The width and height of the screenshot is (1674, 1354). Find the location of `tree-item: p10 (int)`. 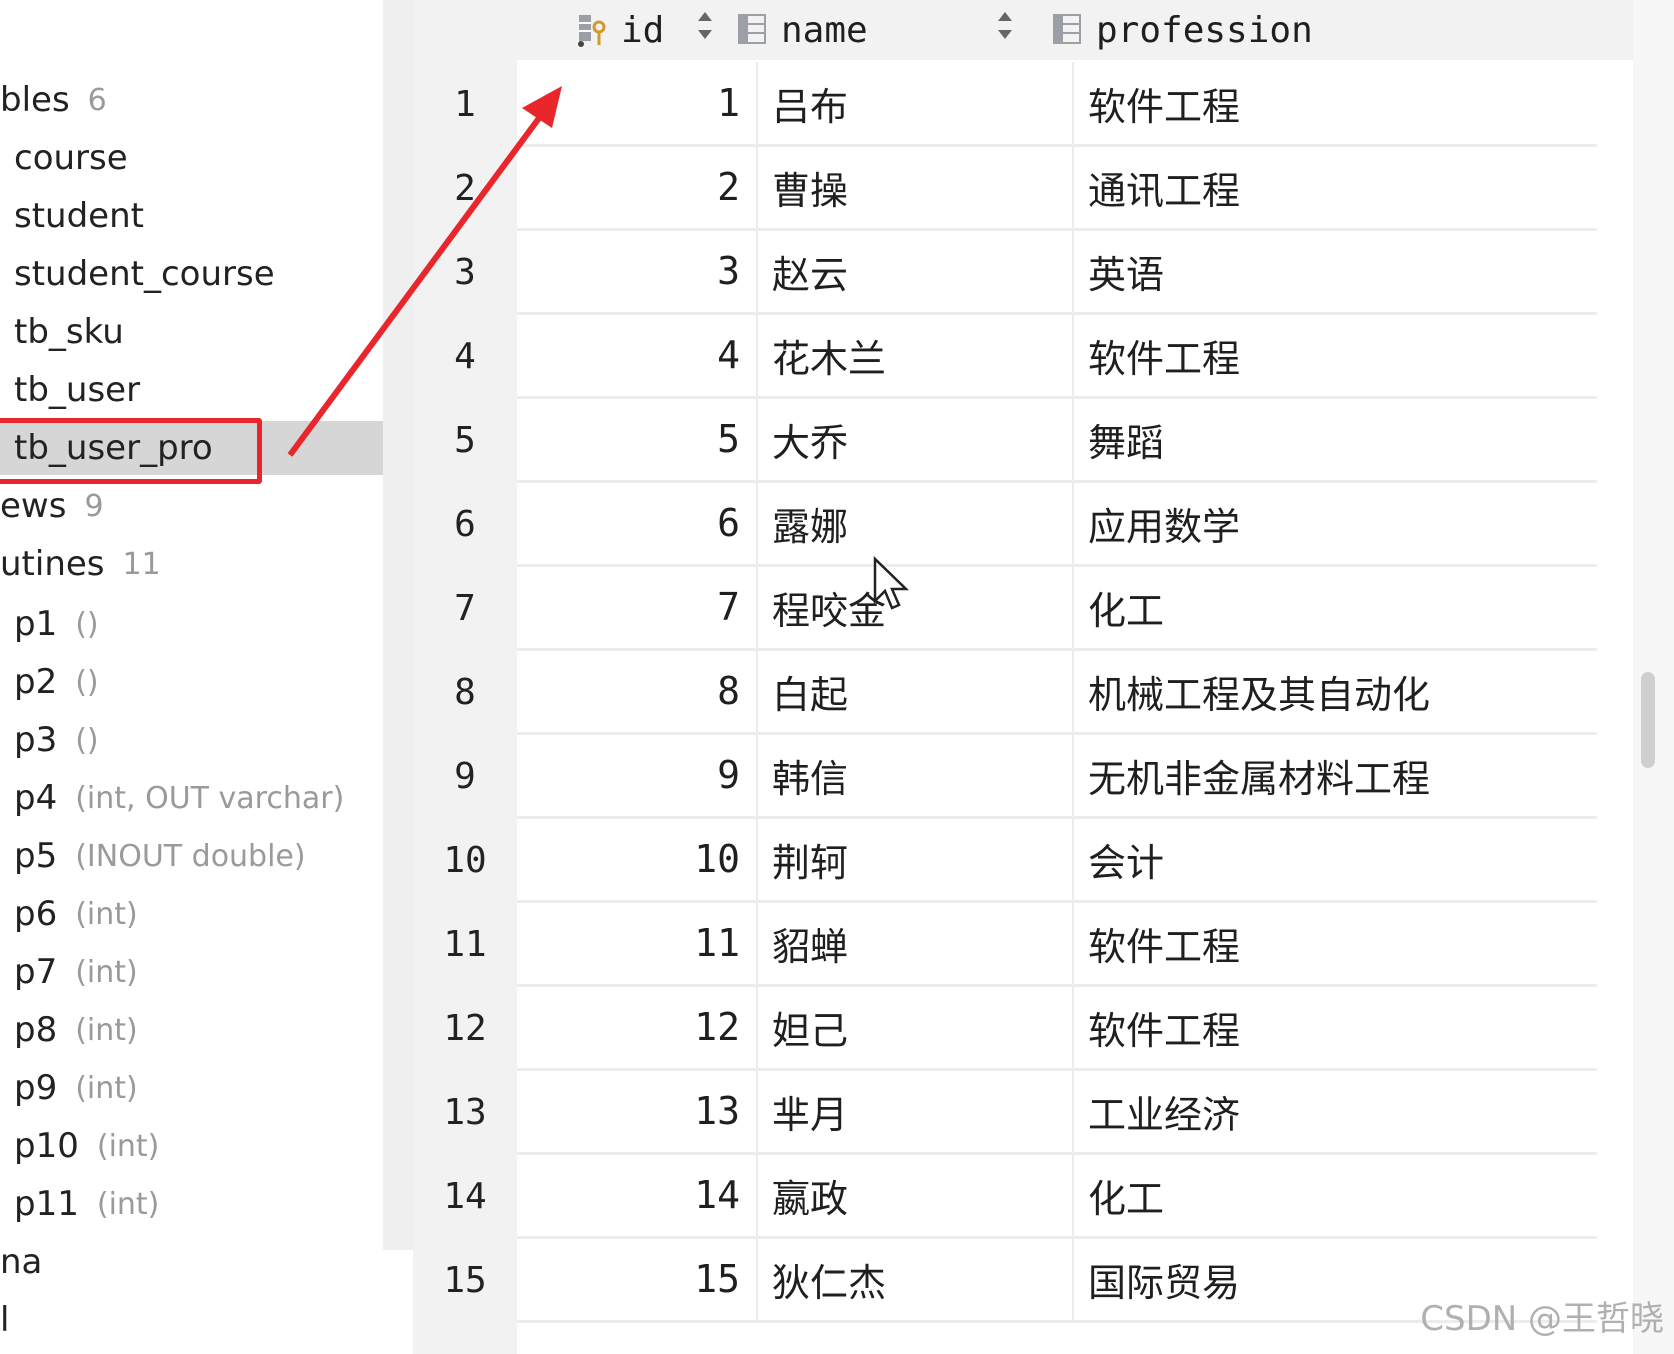

tree-item: p10 (int) is located at coordinates (191, 1146).